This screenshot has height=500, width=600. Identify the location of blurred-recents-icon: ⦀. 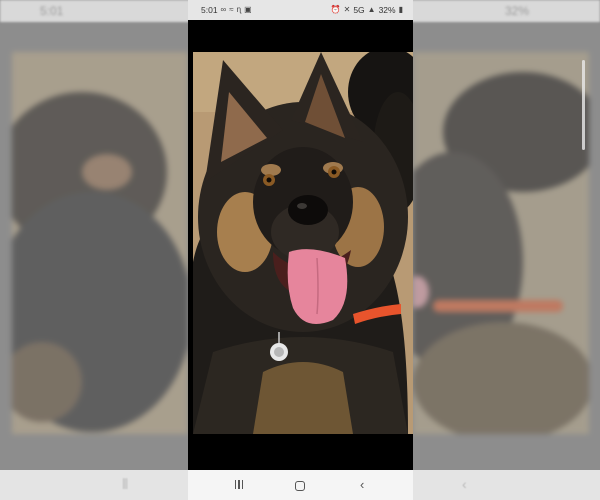
(125, 484).